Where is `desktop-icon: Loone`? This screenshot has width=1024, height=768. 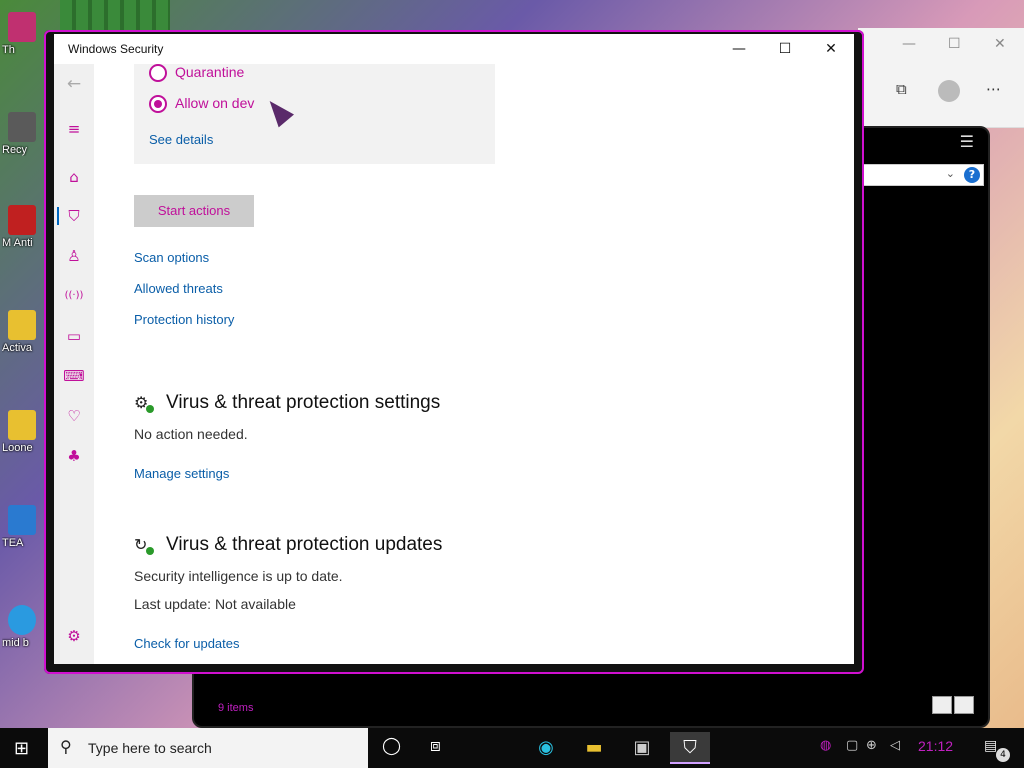
desktop-icon: Loone is located at coordinates (22, 432).